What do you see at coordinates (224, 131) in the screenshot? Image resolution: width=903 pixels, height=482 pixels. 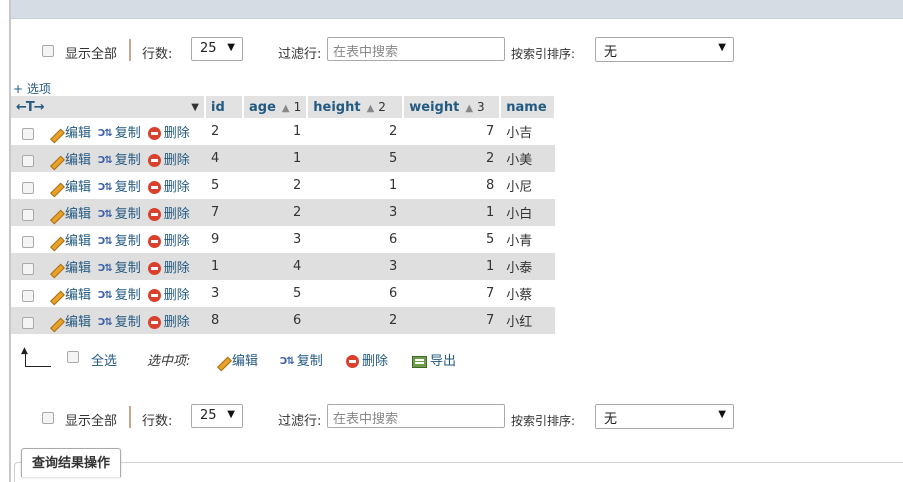 I see `cell-id: 2` at bounding box center [224, 131].